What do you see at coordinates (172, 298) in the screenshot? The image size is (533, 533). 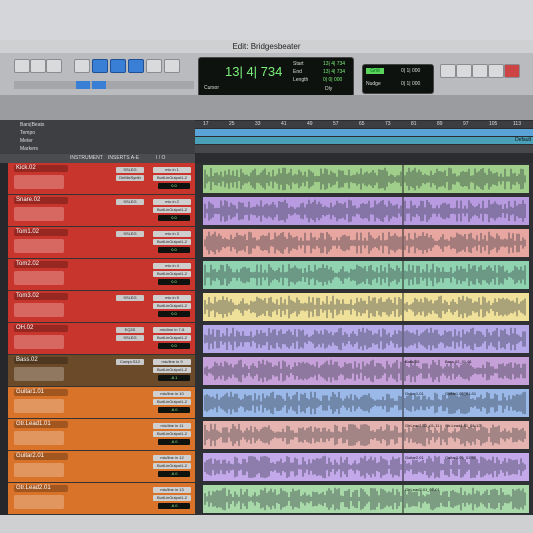 I see `input-selector: mic in 5` at bounding box center [172, 298].